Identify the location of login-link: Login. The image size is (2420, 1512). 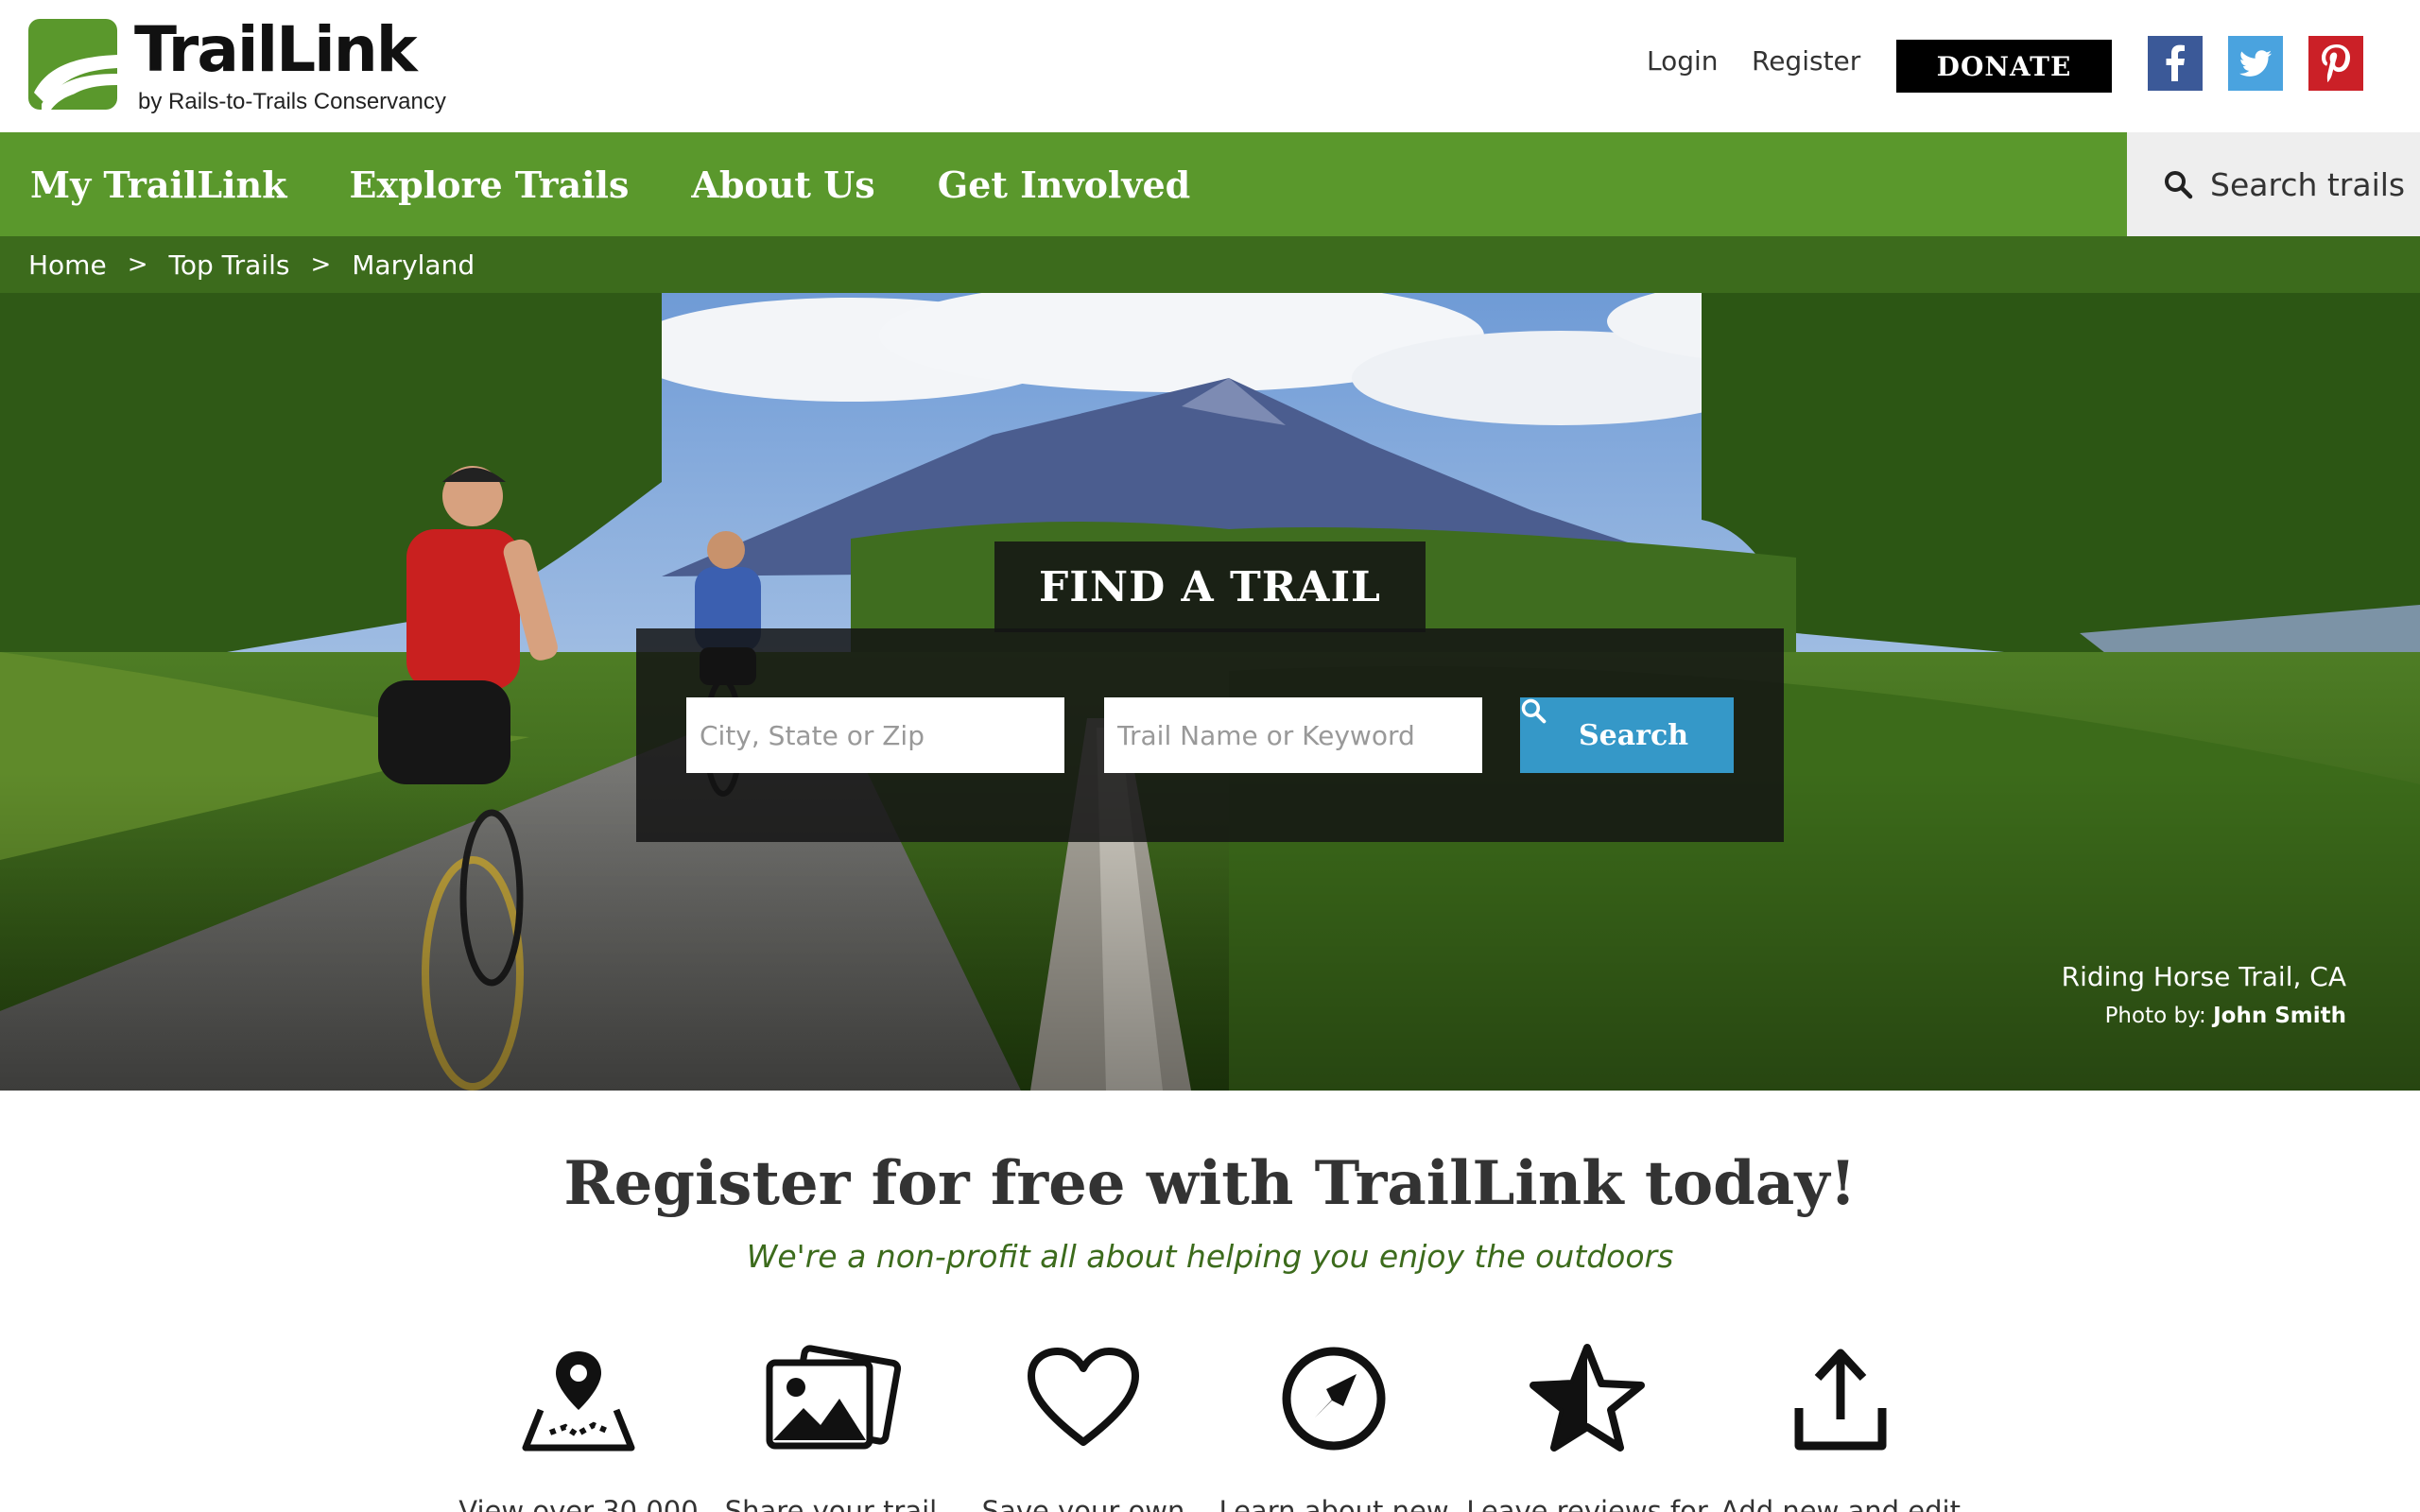
(1683, 61).